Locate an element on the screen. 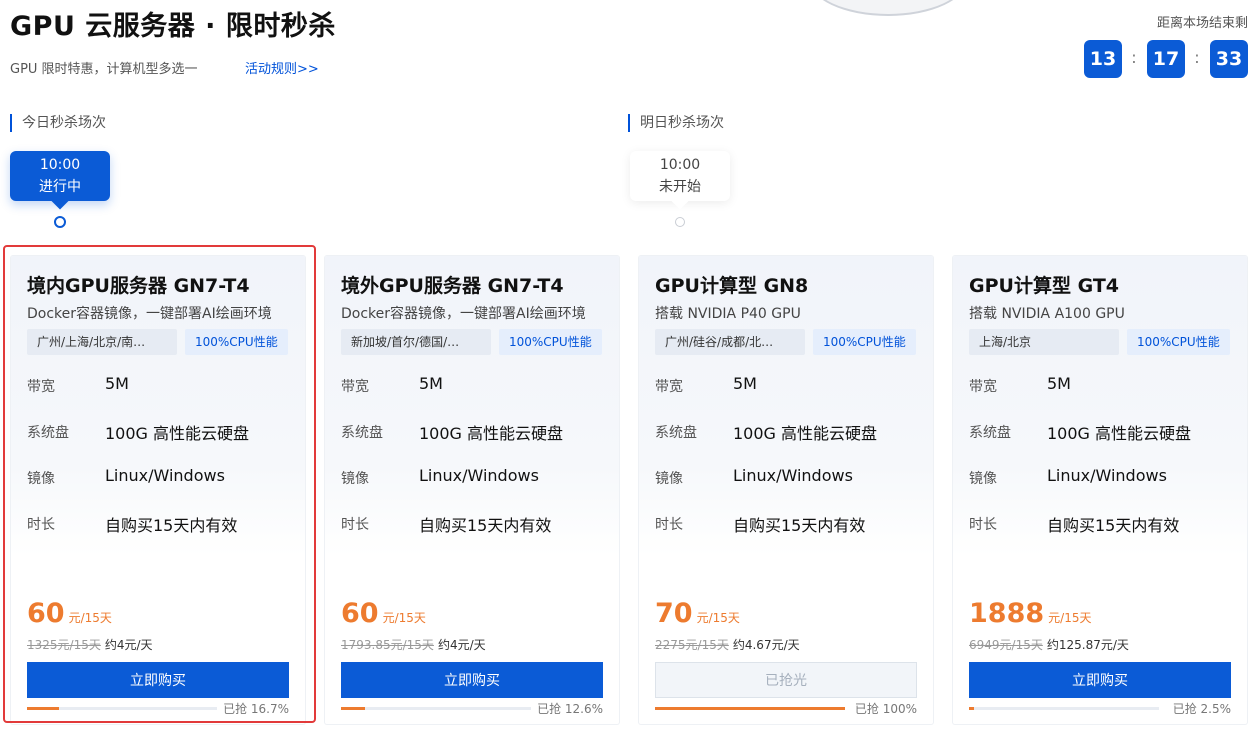  price-amount: 60 is located at coordinates (46, 613).